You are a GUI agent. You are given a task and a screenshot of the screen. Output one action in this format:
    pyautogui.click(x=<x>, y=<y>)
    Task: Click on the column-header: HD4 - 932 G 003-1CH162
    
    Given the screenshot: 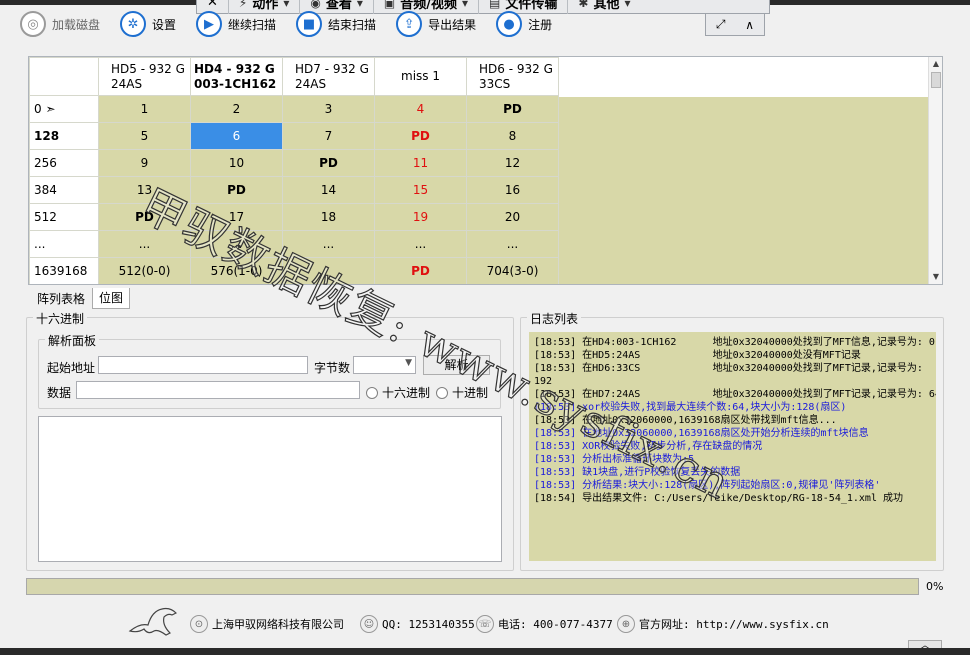 What is the action you would take?
    pyautogui.click(x=236, y=76)
    